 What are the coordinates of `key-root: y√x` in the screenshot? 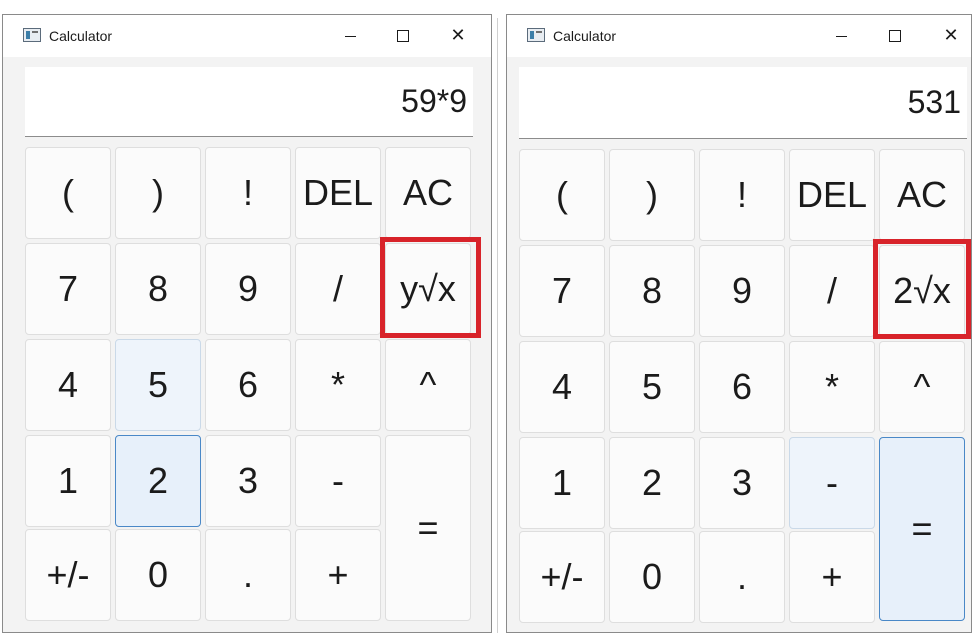 It's located at (428, 289).